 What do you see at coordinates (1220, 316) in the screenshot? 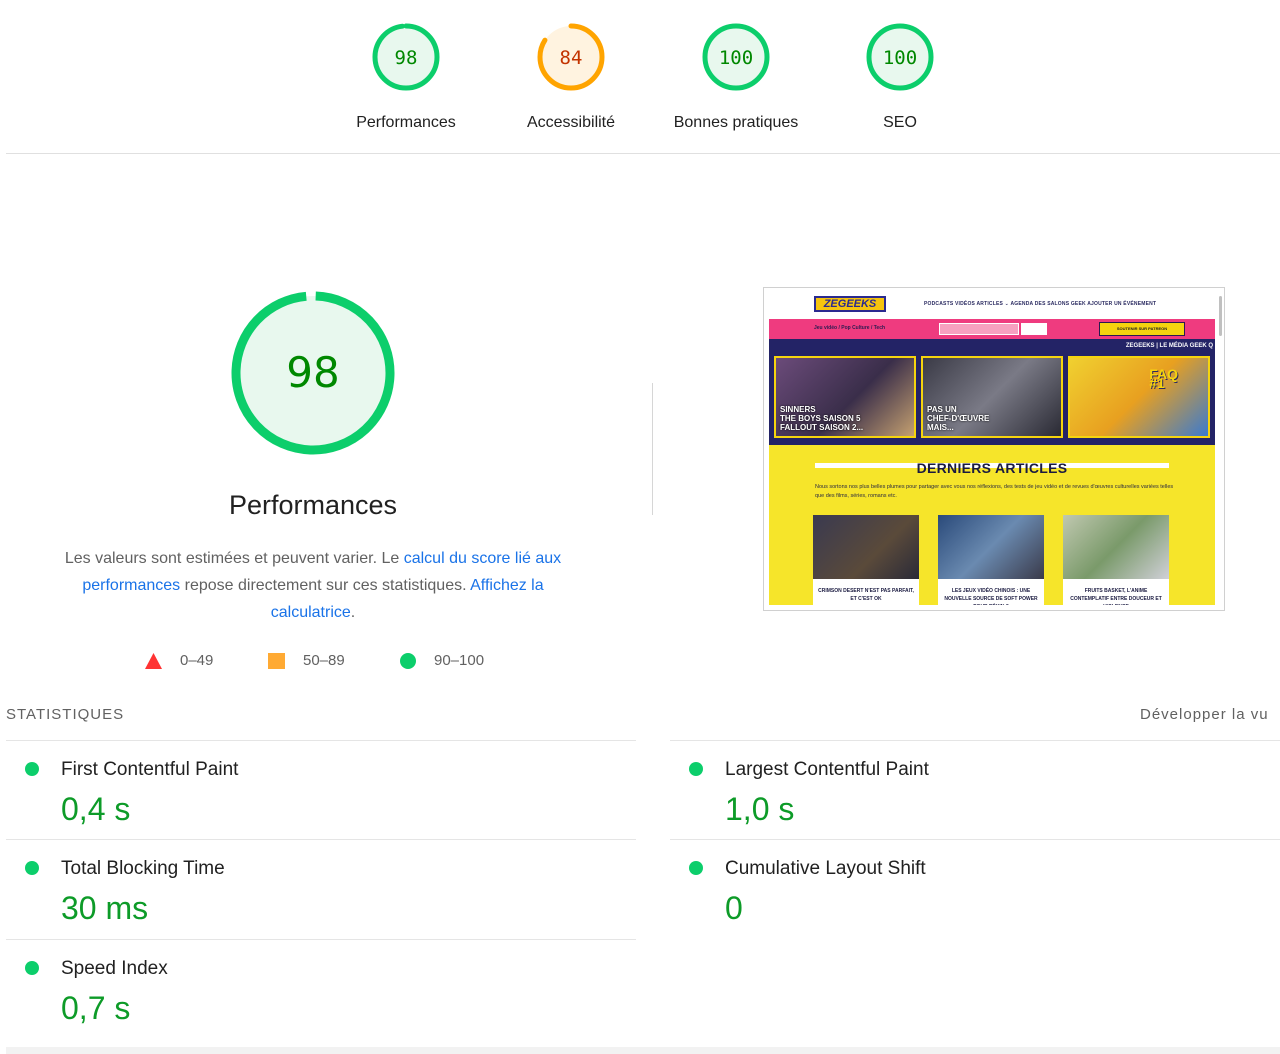
I see `thumbnail-scrollbar` at bounding box center [1220, 316].